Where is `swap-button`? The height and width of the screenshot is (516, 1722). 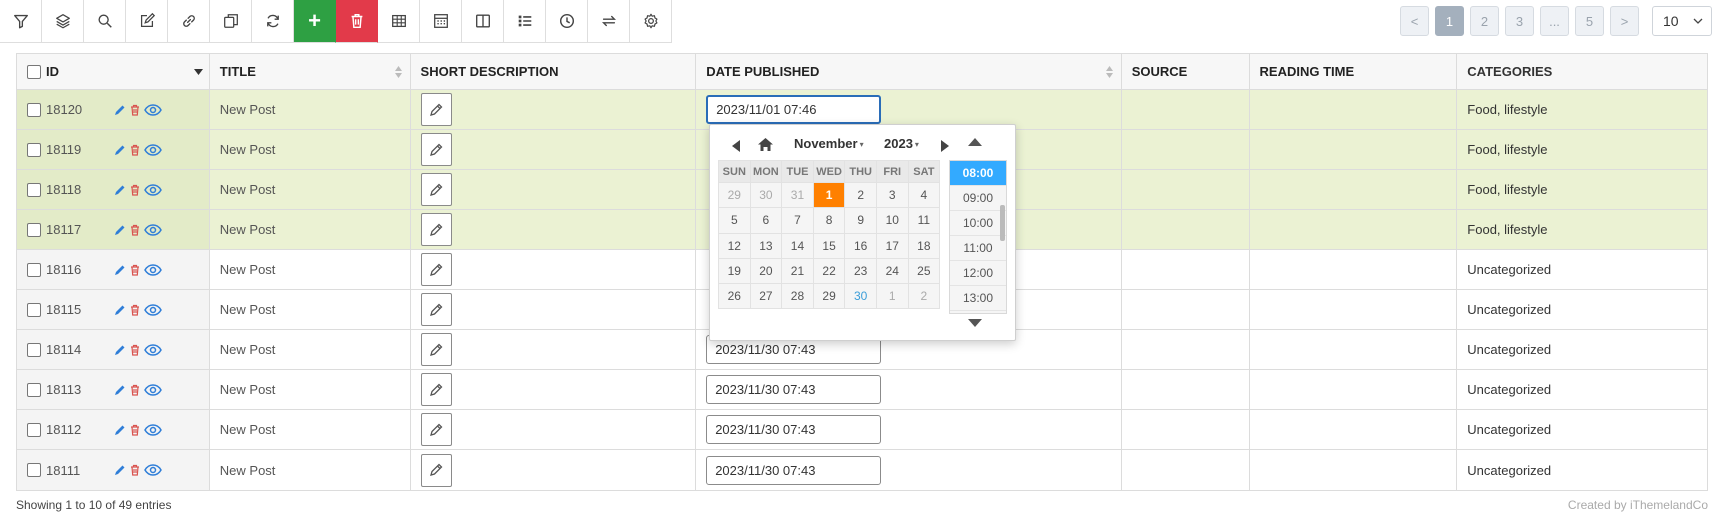
swap-button is located at coordinates (609, 21).